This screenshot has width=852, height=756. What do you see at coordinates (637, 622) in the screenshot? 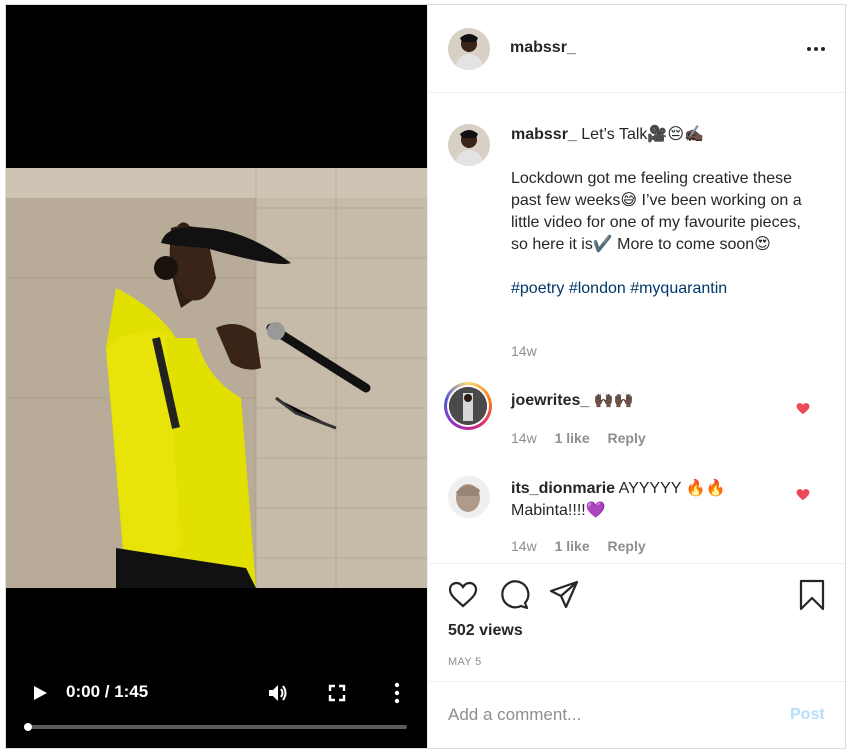
I see `post-actions: 502 views MAY 5` at bounding box center [637, 622].